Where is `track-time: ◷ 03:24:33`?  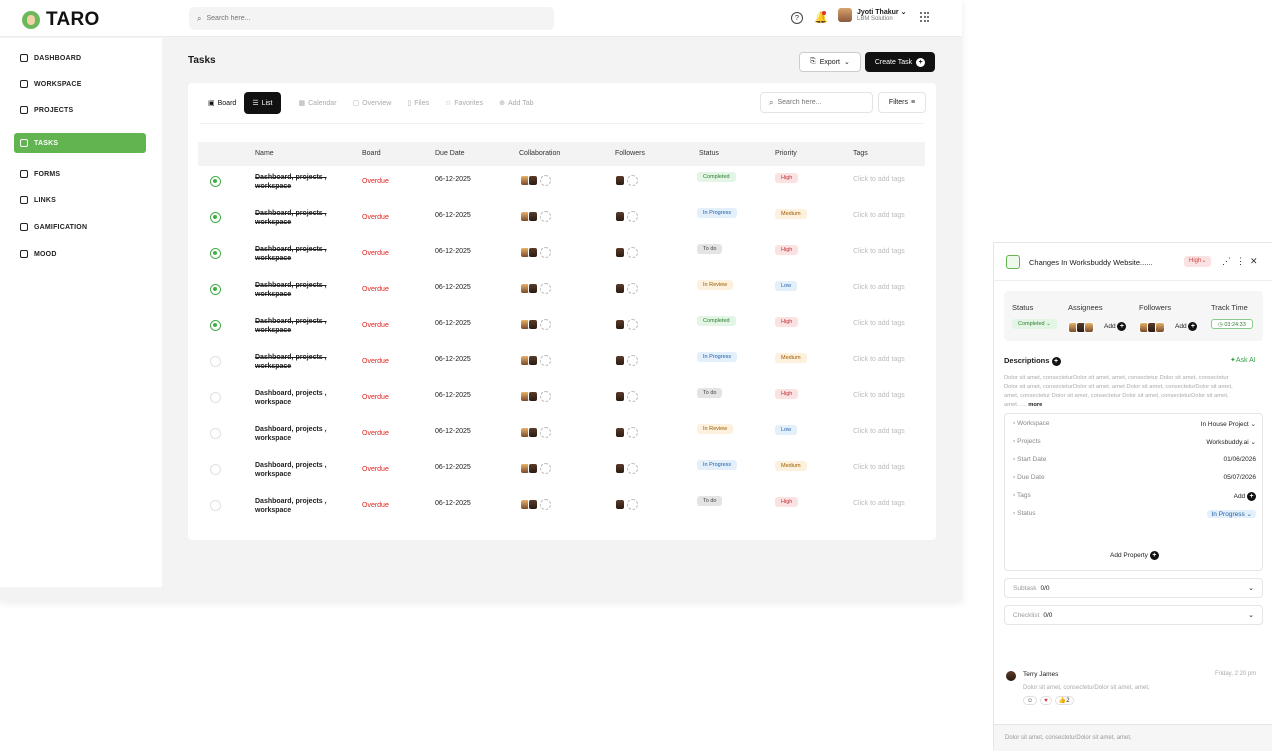 track-time: ◷ 03:24:33 is located at coordinates (1232, 324).